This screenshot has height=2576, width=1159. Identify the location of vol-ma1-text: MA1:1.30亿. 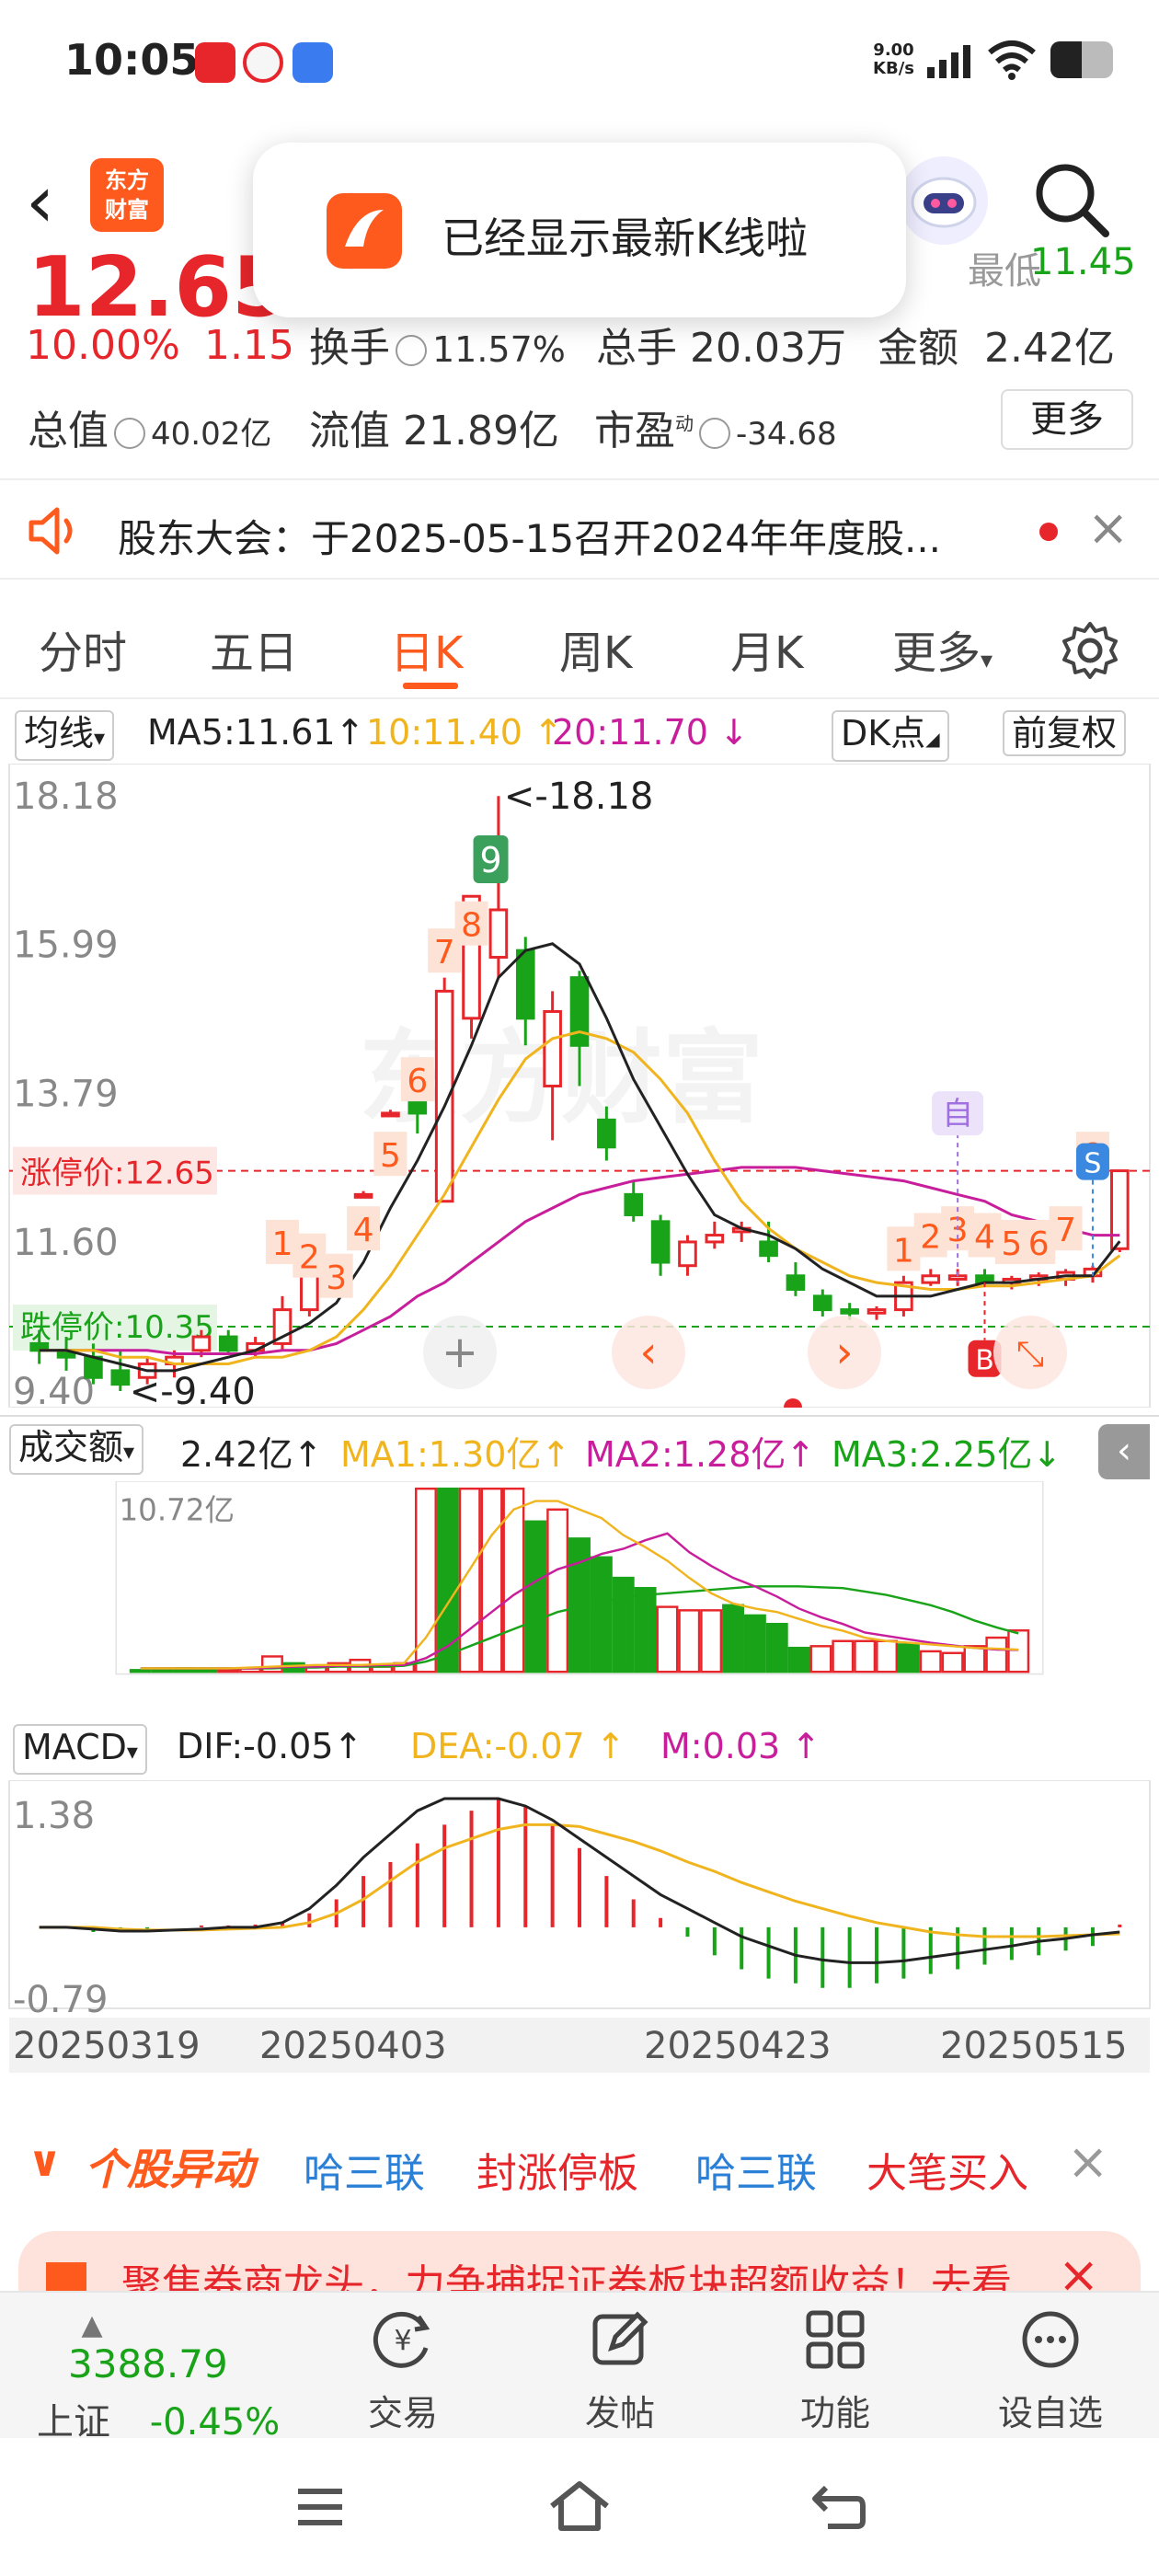
(441, 1454).